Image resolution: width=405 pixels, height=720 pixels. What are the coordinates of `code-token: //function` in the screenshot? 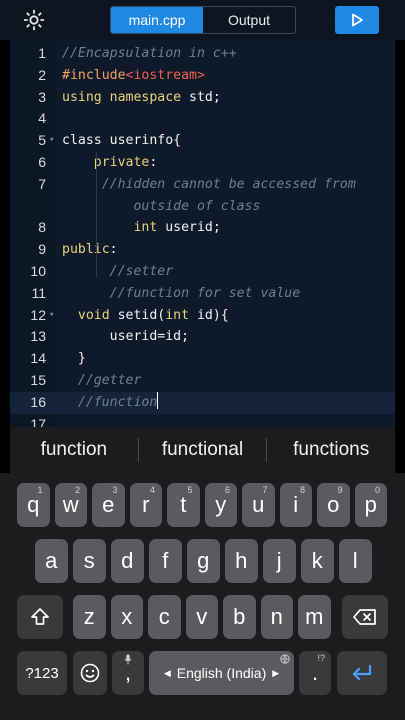 It's located at (110, 402).